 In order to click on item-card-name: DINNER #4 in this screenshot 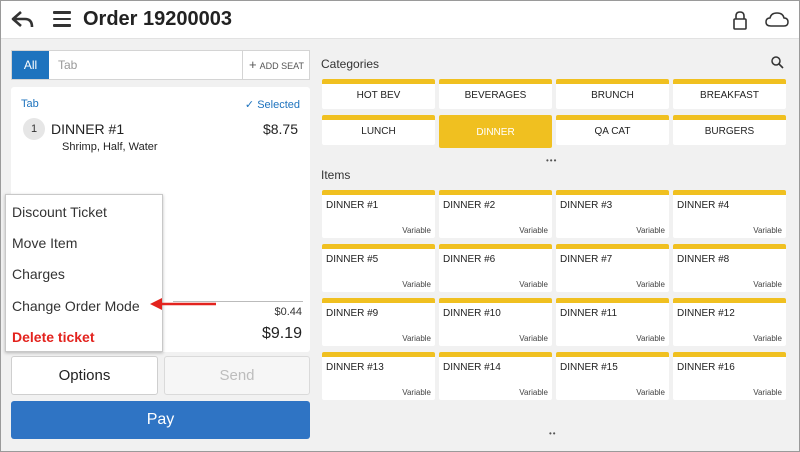, I will do `click(703, 205)`.